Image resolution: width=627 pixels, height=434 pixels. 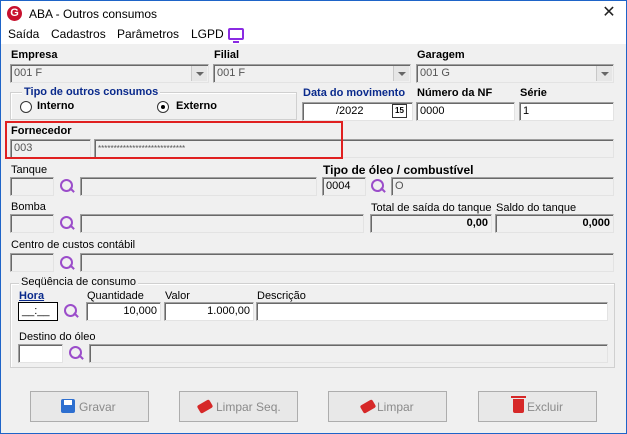 What do you see at coordinates (40, 353) in the screenshot?
I see `destino-oleo-code-field` at bounding box center [40, 353].